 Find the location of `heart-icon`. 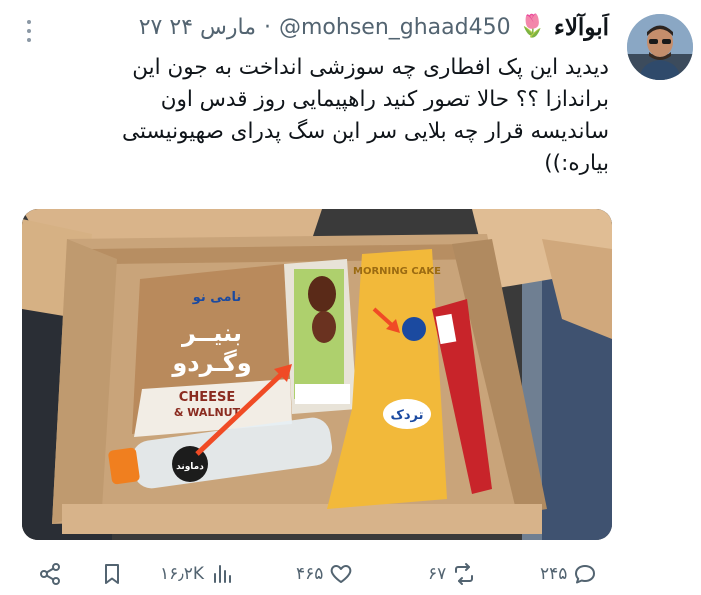

heart-icon is located at coordinates (341, 574).